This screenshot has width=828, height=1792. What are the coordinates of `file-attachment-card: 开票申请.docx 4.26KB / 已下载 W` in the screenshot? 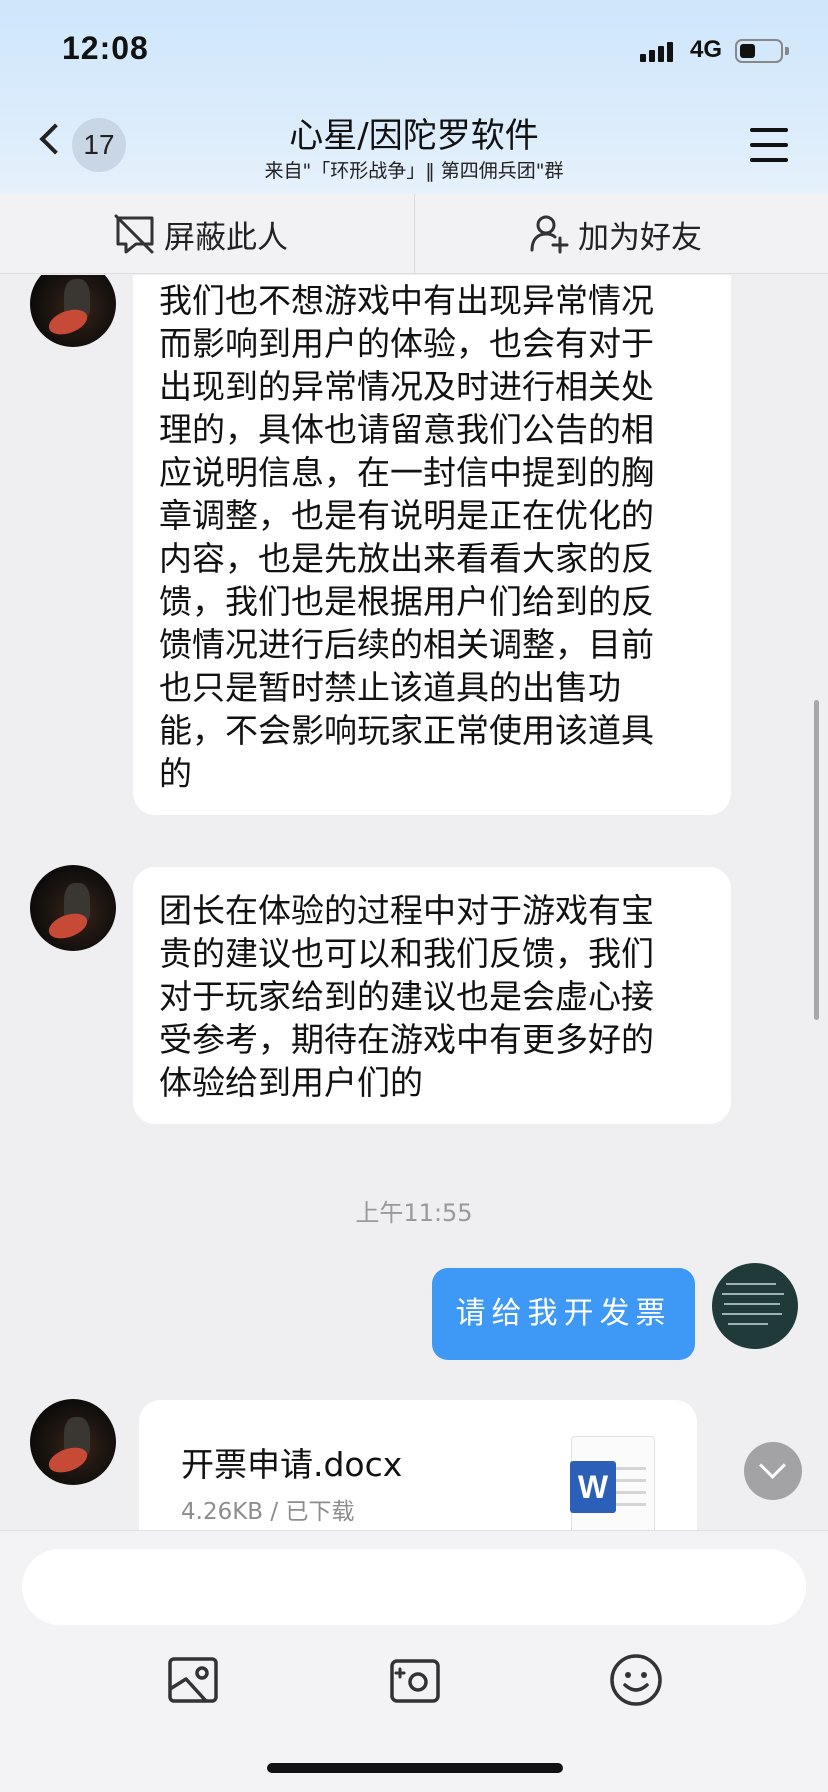 It's located at (418, 1465).